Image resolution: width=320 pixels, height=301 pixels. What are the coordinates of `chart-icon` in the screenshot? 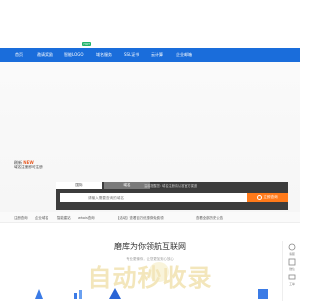 It's located at (78, 294).